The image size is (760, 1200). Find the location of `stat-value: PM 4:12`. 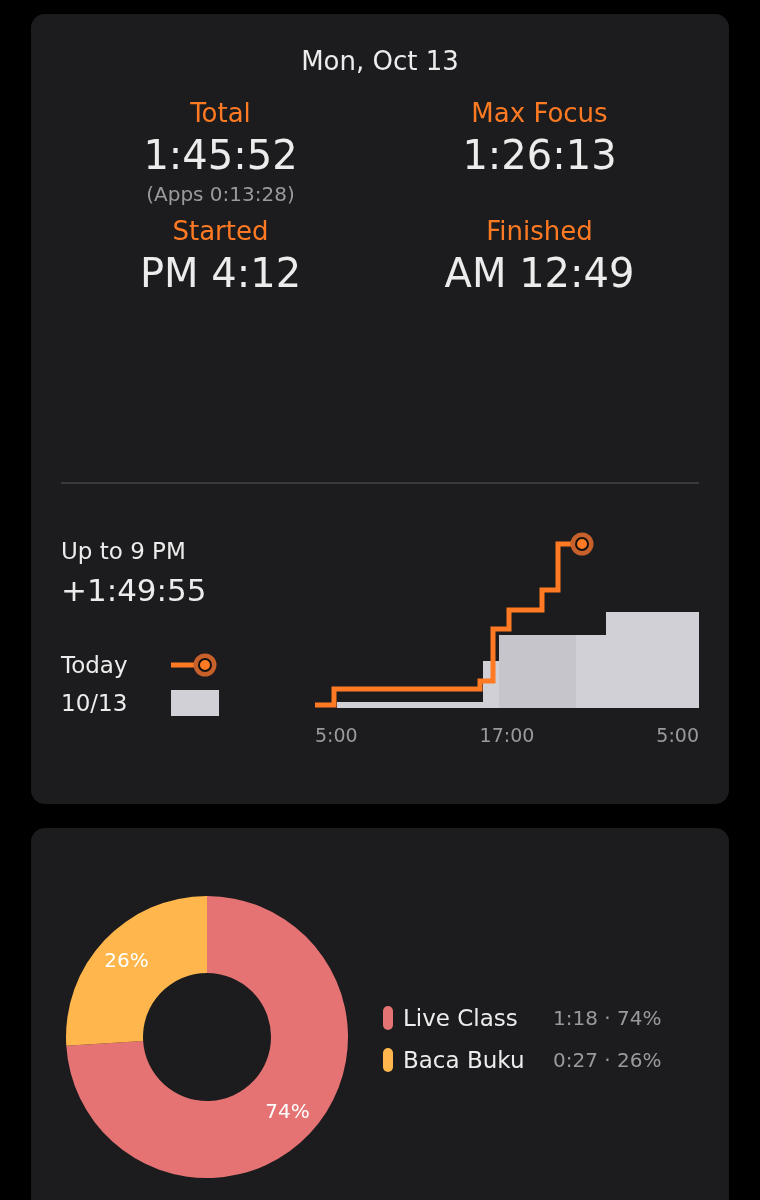

stat-value: PM 4:12 is located at coordinates (220, 273).